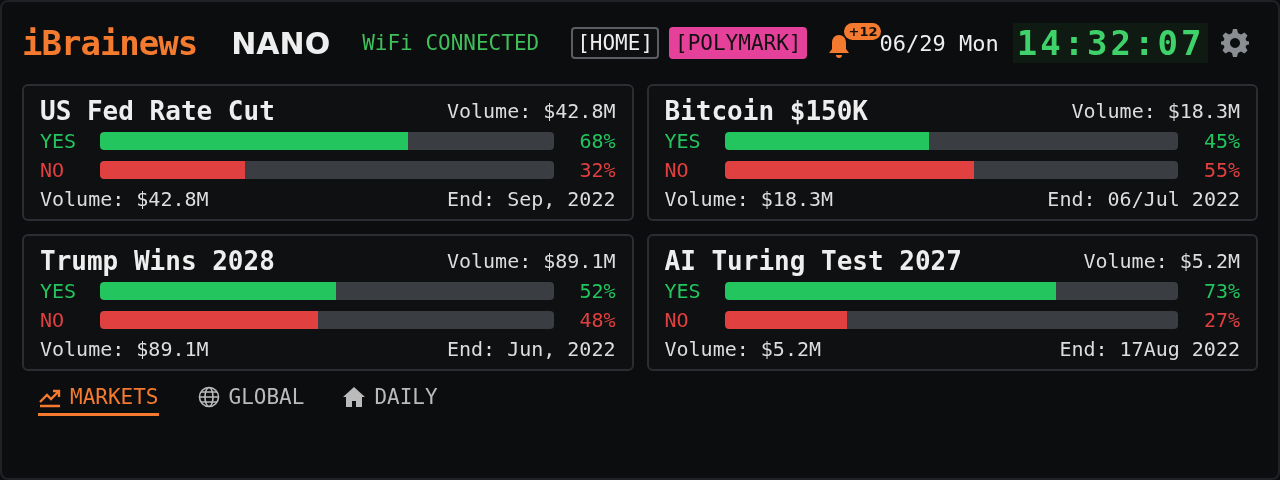 Image resolution: width=1280 pixels, height=480 pixels. What do you see at coordinates (766, 111) in the screenshot?
I see `market-title: Bitcoin $150K` at bounding box center [766, 111].